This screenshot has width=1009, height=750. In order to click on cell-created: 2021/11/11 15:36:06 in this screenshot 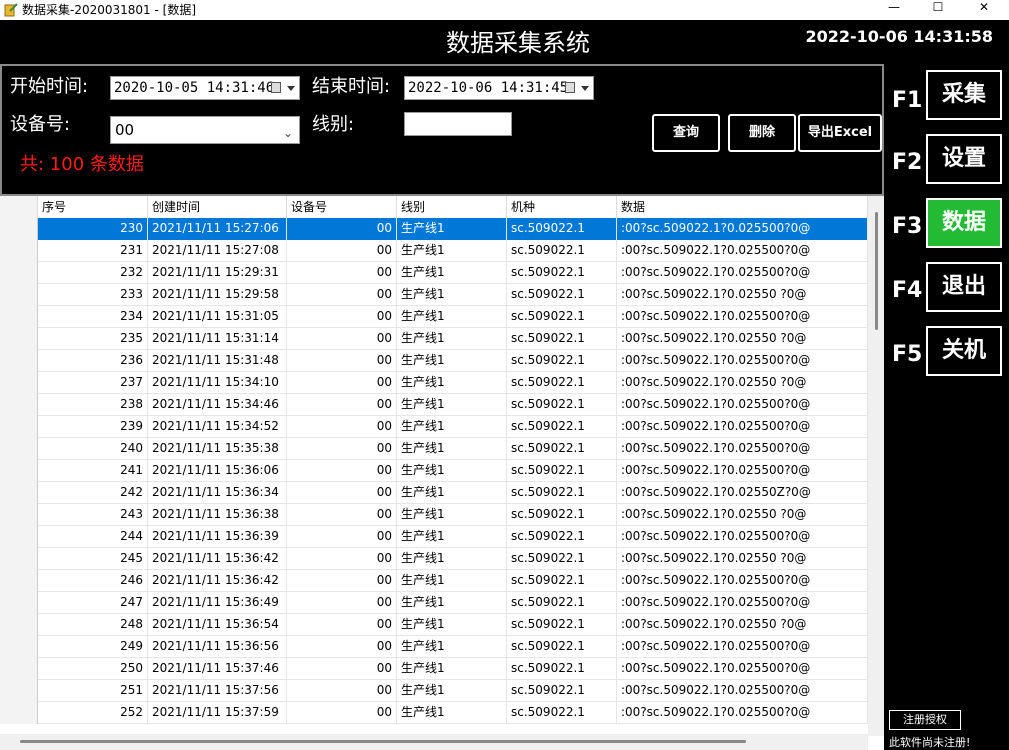, I will do `click(217, 471)`.